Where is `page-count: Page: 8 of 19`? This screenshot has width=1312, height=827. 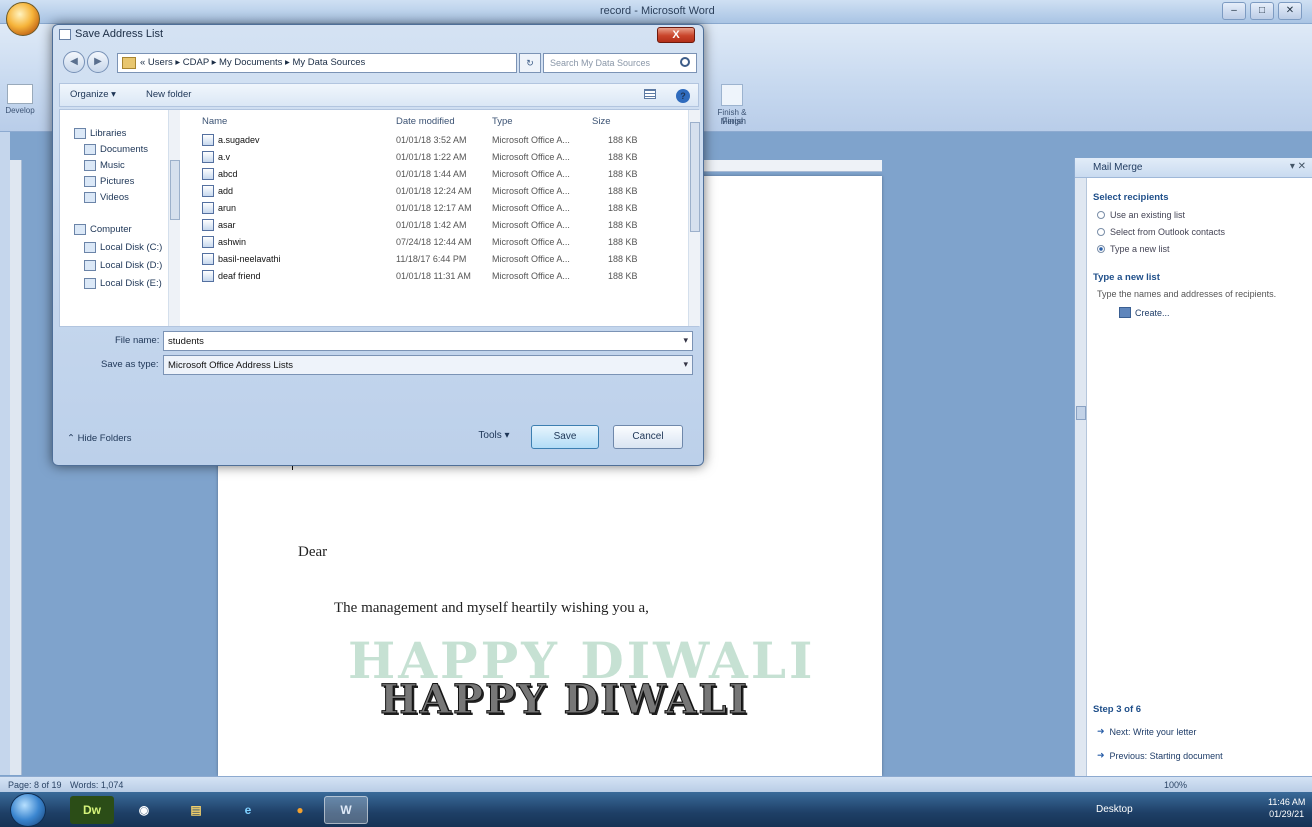 page-count: Page: 8 of 19 is located at coordinates (35, 785).